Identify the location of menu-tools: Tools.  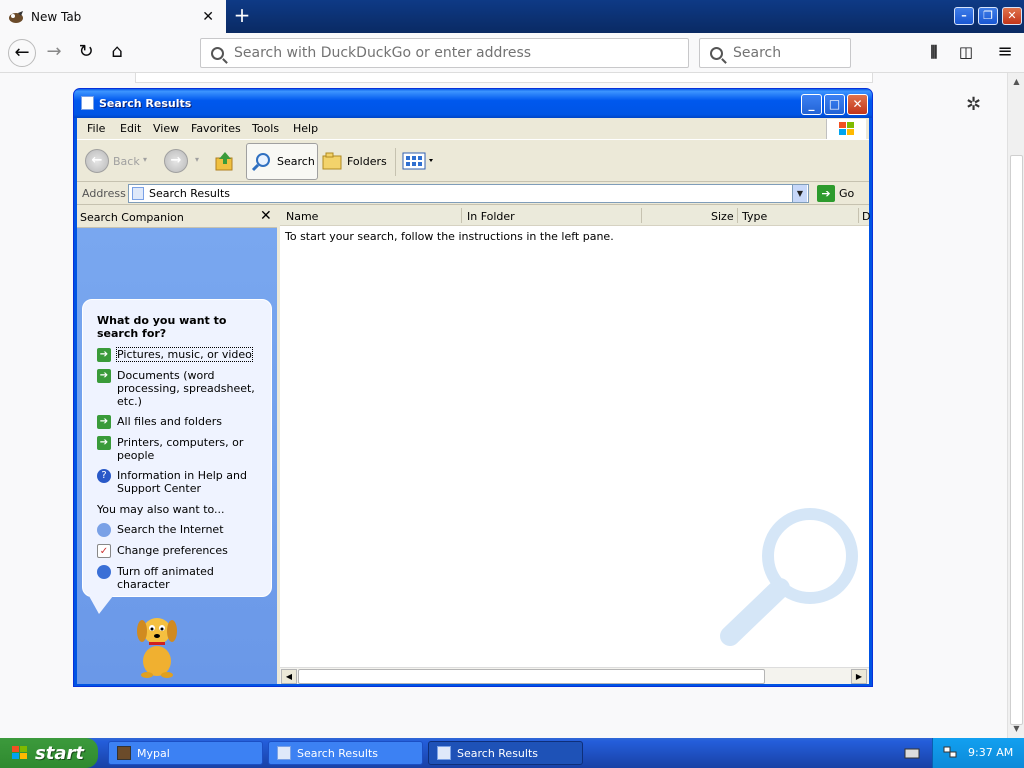
(265, 128).